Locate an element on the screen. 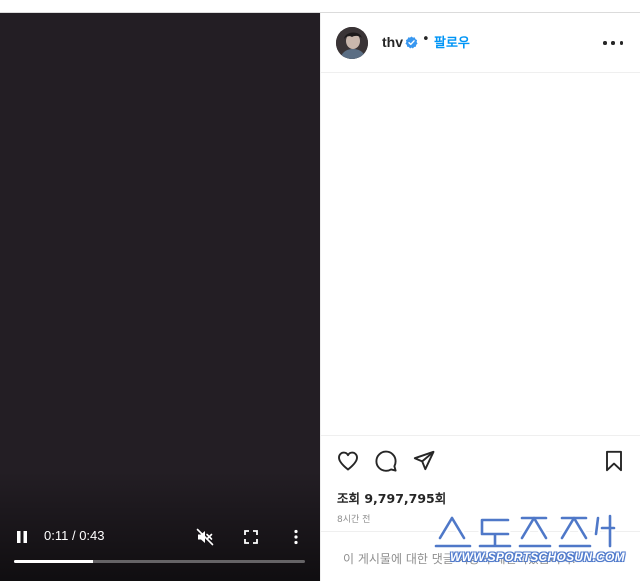 The height and width of the screenshot is (585, 640). avatar is located at coordinates (352, 43).